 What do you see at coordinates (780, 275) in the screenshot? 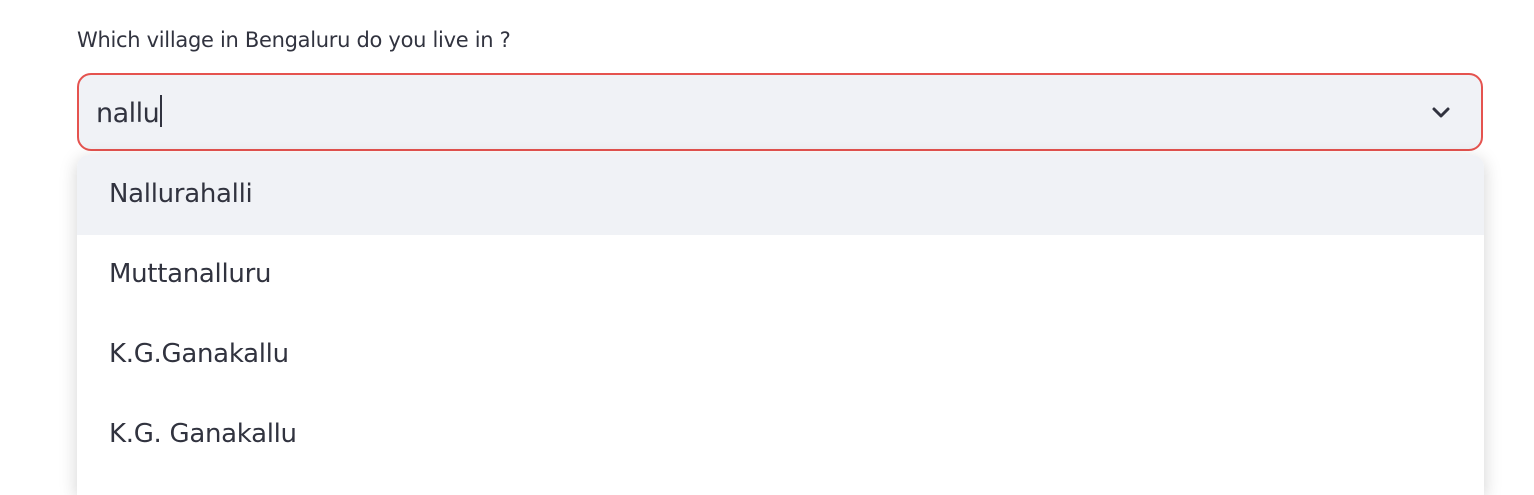
I see `option-item: Muttanalluru` at bounding box center [780, 275].